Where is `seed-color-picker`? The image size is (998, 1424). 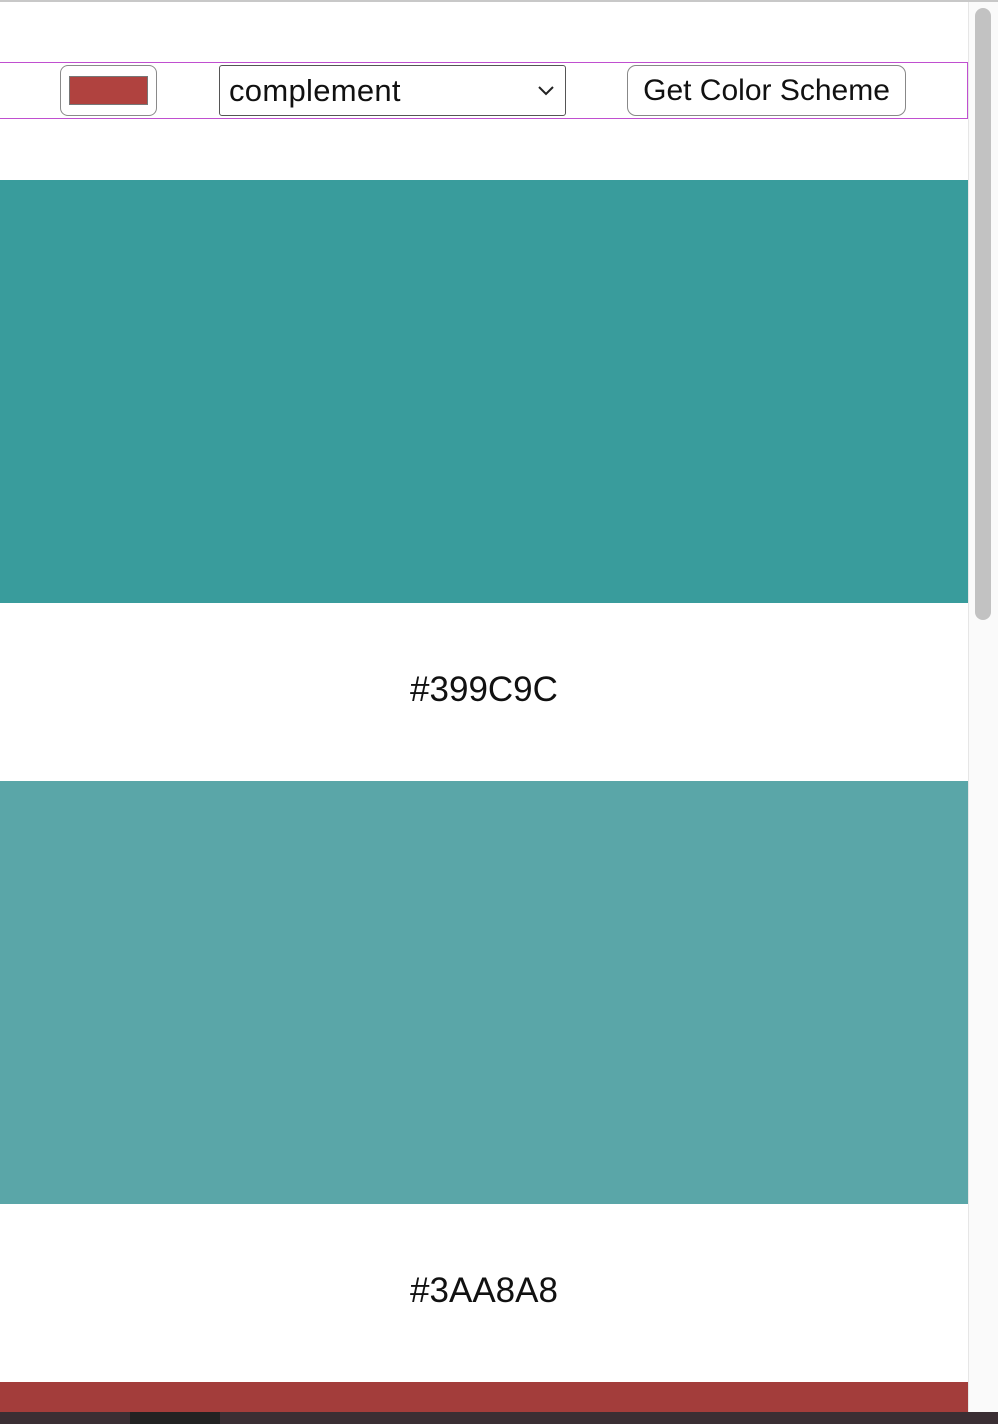
seed-color-picker is located at coordinates (108, 90).